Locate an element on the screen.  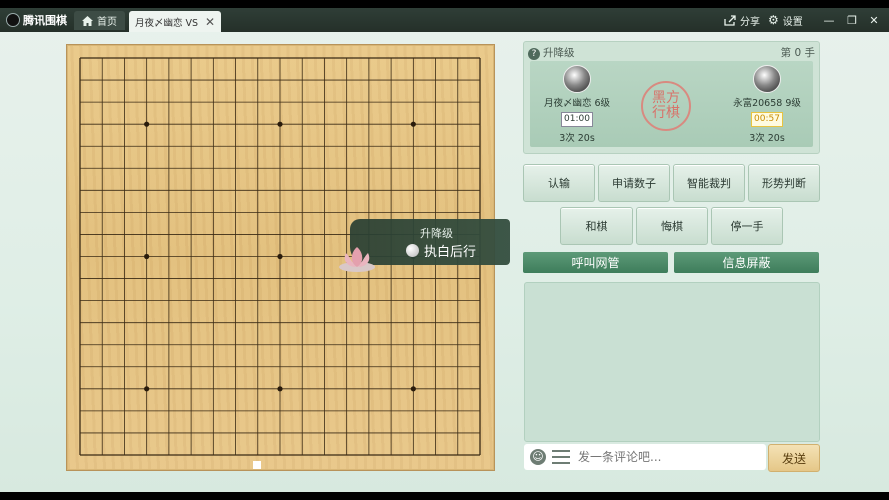
seal-line2: 行棋 is located at coordinates (666, 113).